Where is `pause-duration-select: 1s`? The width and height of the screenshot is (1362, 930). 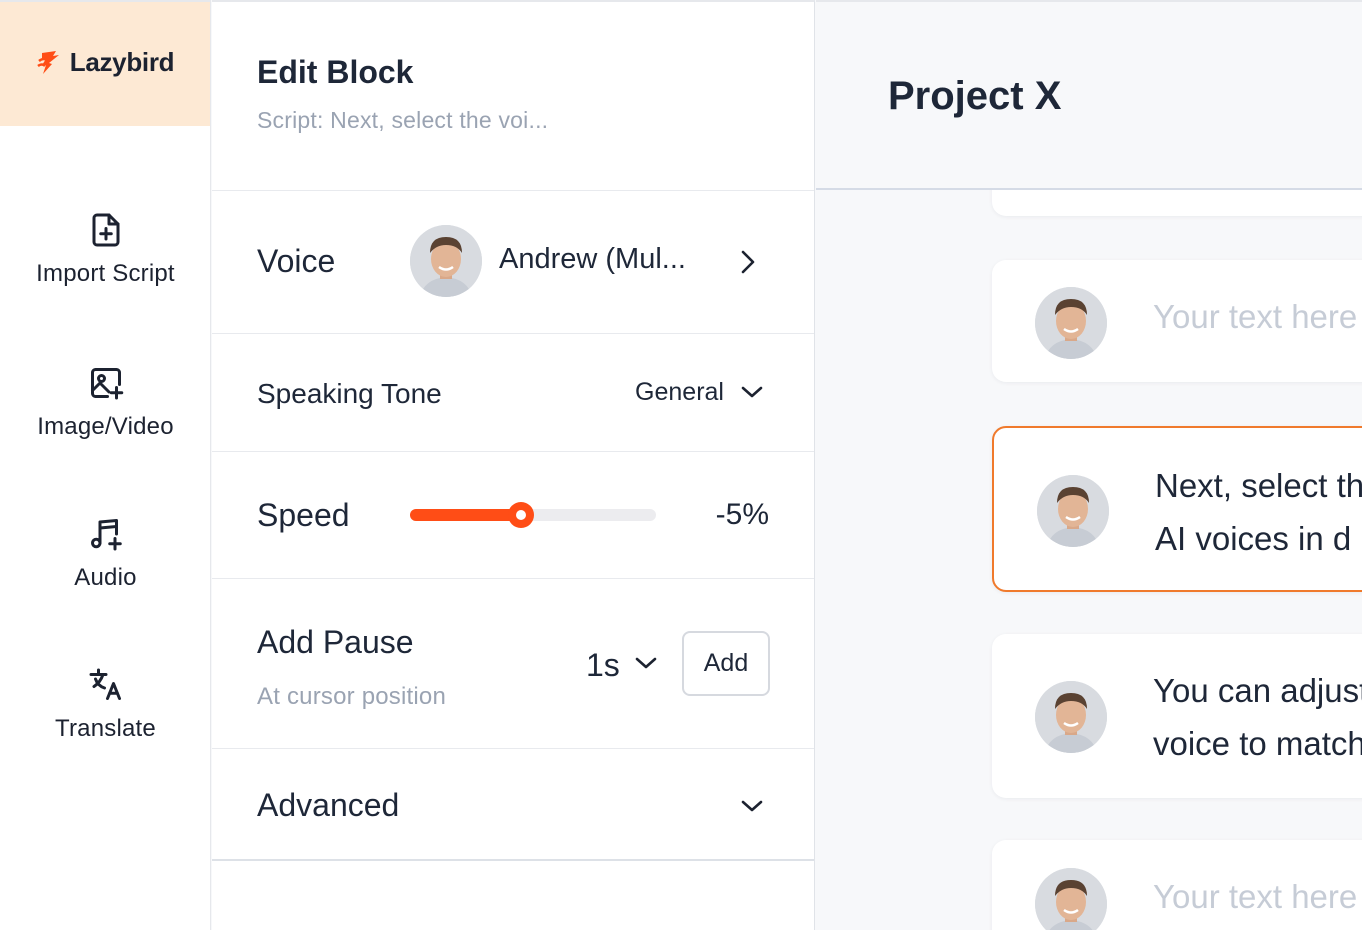
pause-duration-select: 1s is located at coordinates (603, 665).